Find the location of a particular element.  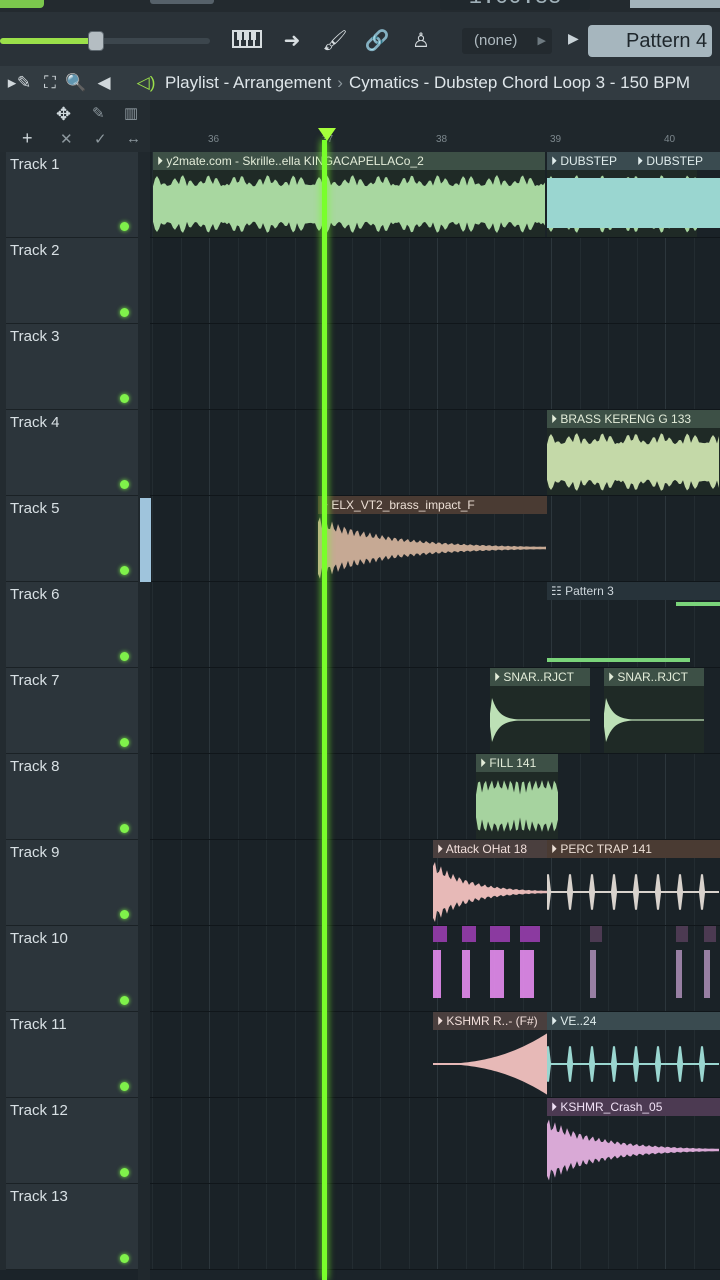

playhead-marker is located at coordinates (327, 134).